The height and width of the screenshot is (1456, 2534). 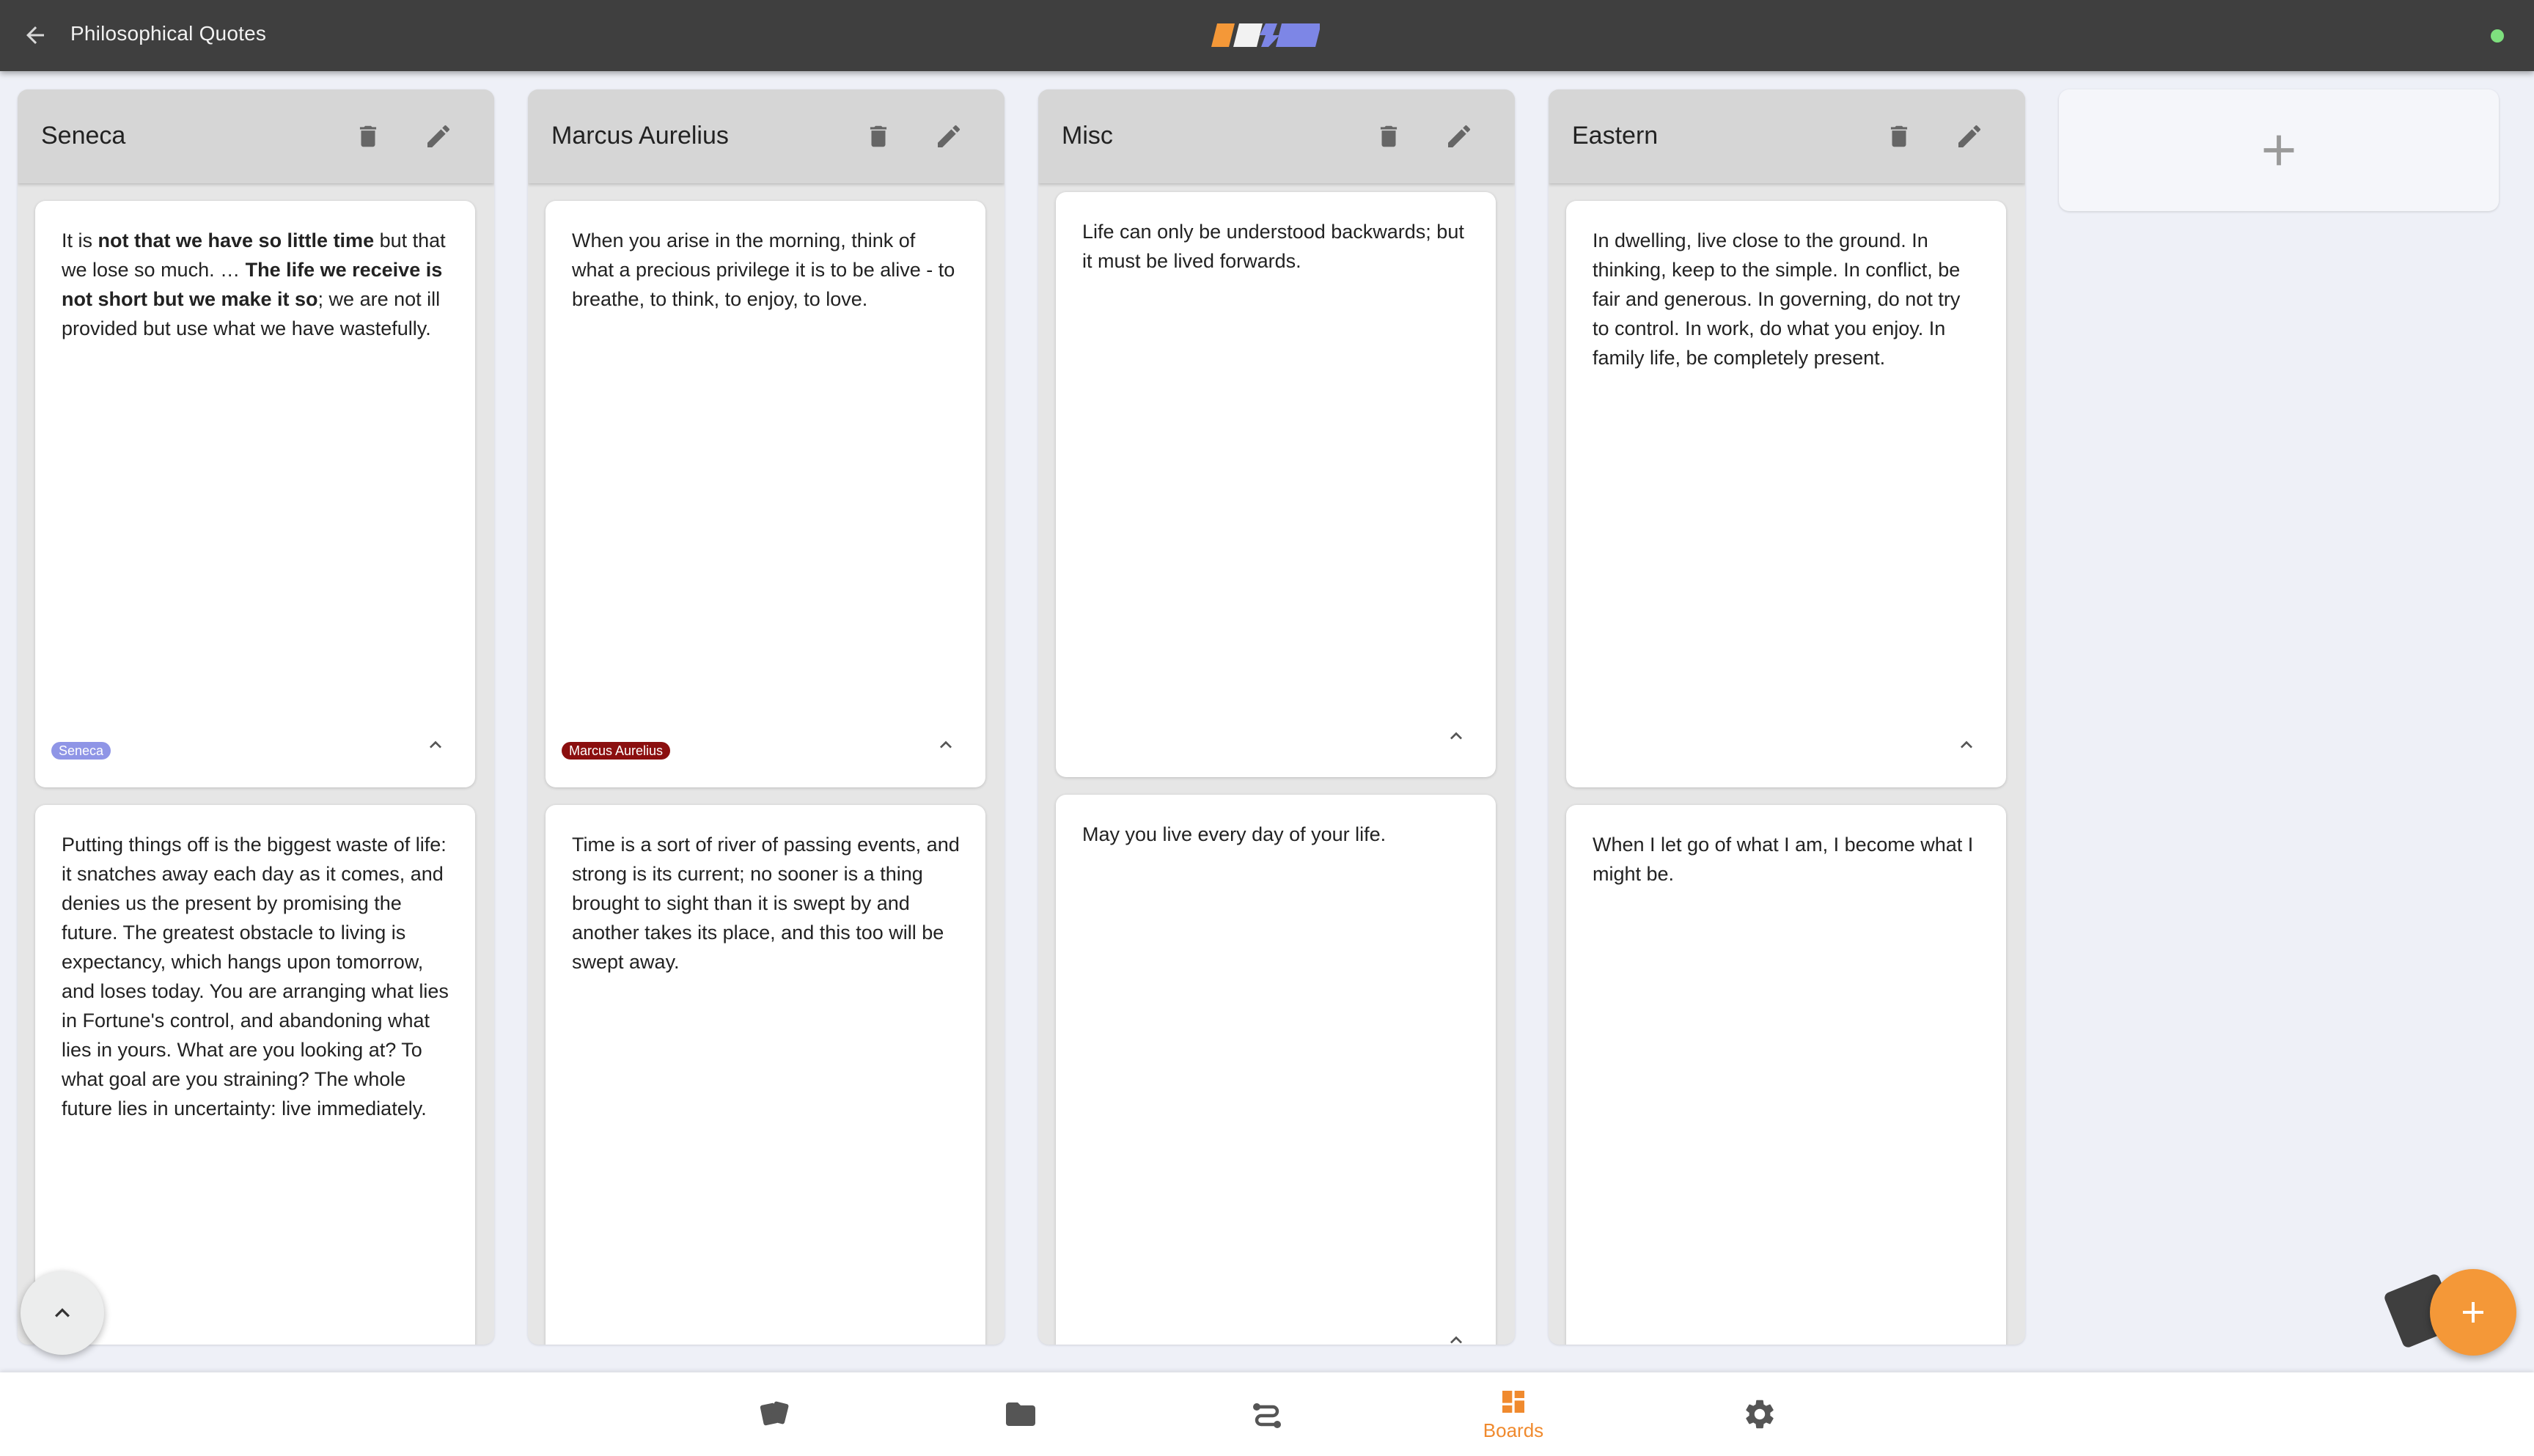 I want to click on flow-icon, so click(x=1267, y=1415).